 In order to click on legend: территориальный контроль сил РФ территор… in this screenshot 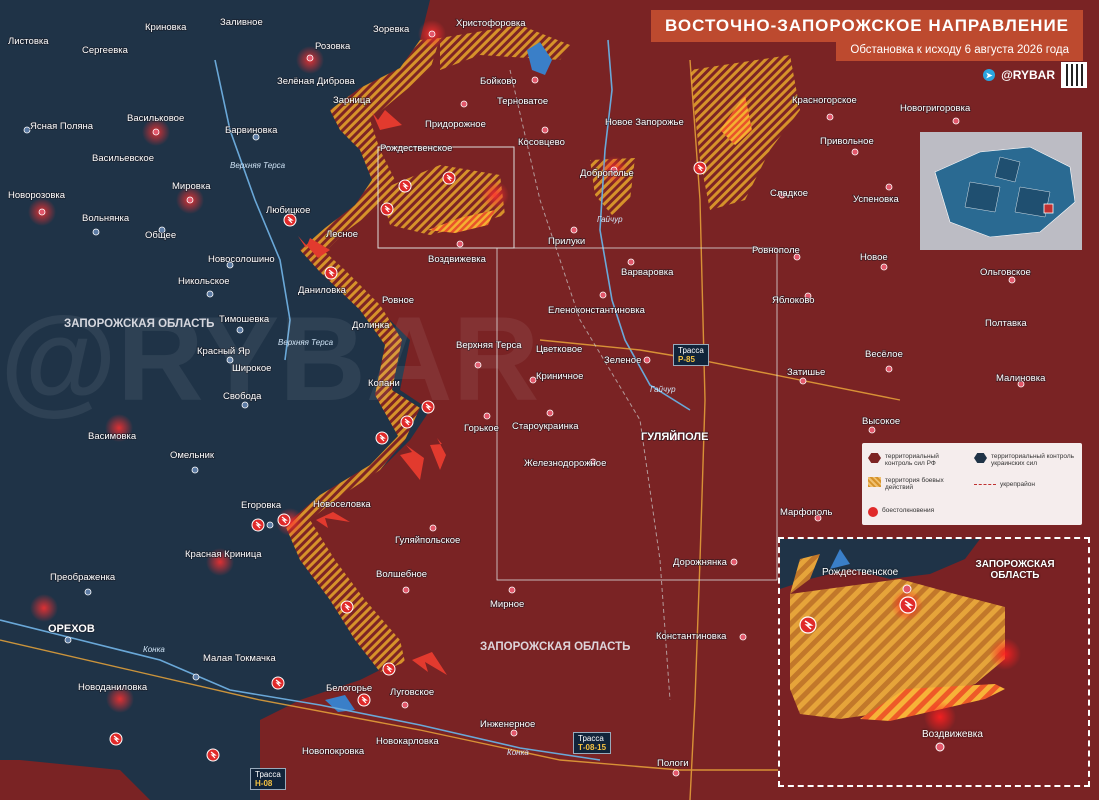, I will do `click(972, 484)`.